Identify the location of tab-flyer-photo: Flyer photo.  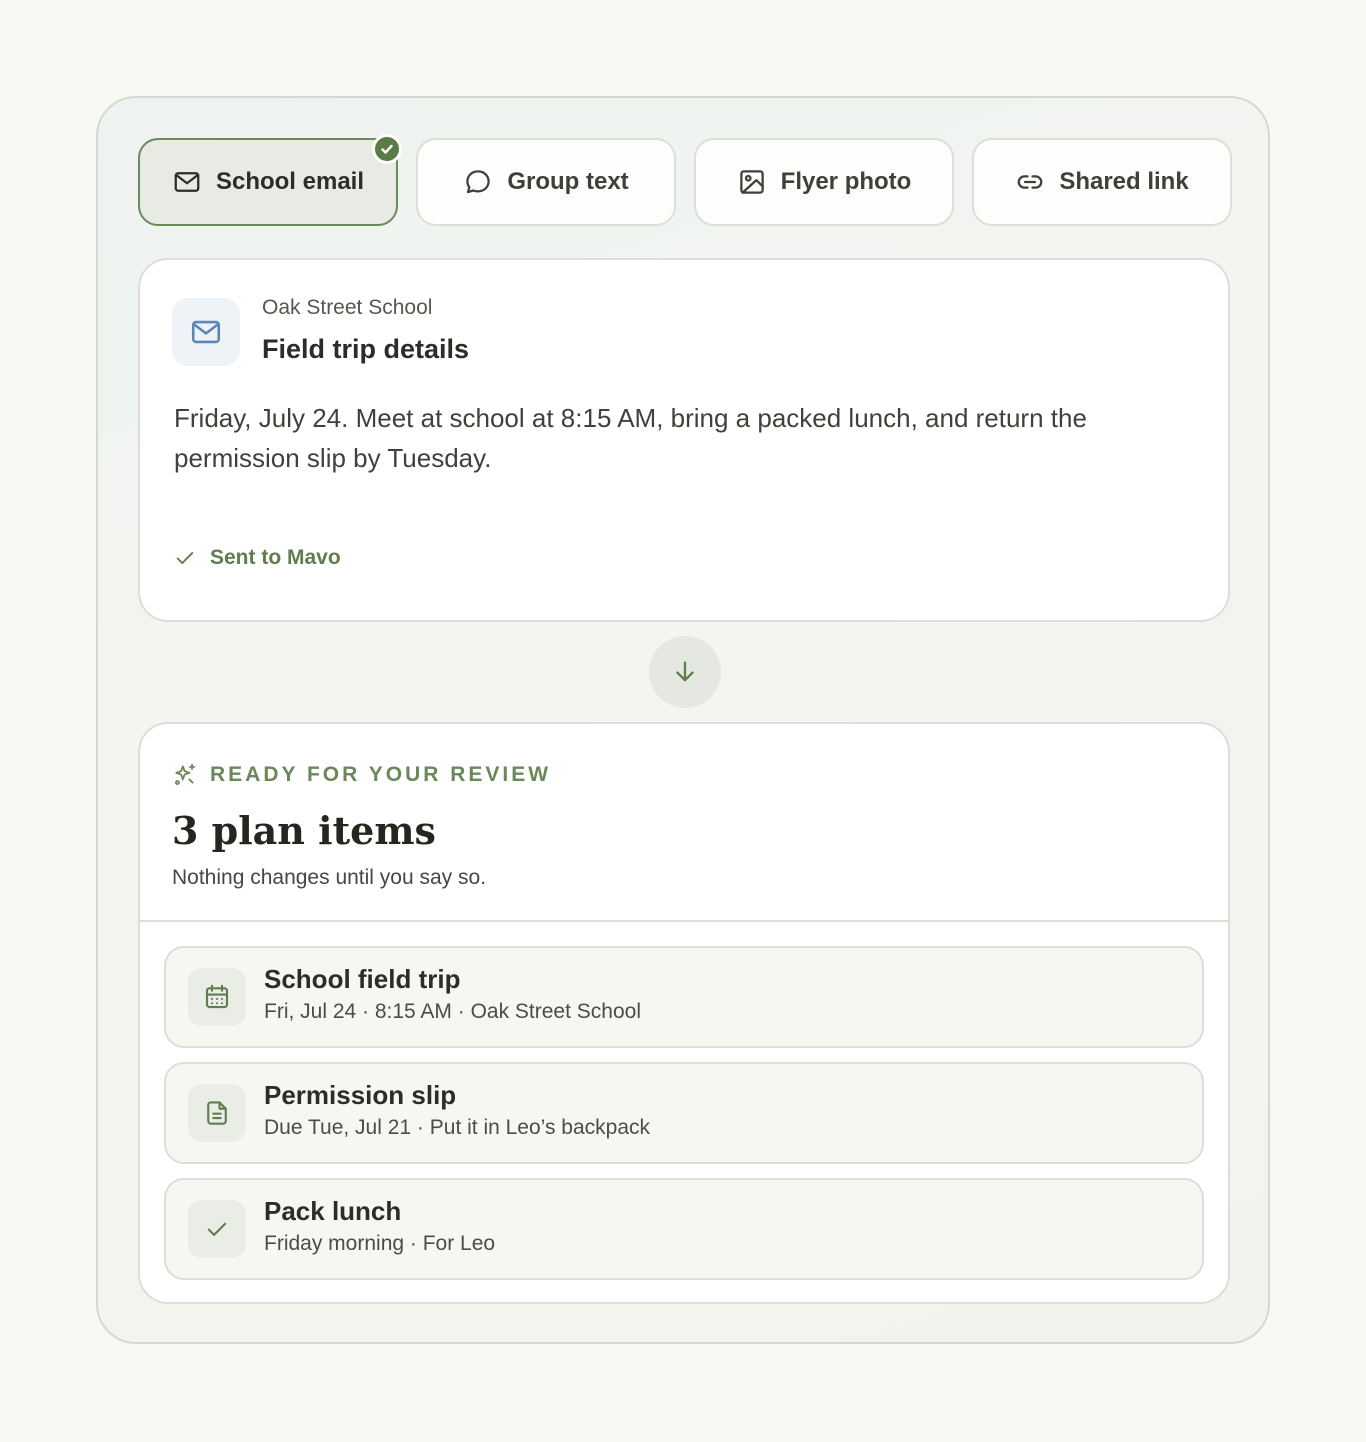
(824, 182).